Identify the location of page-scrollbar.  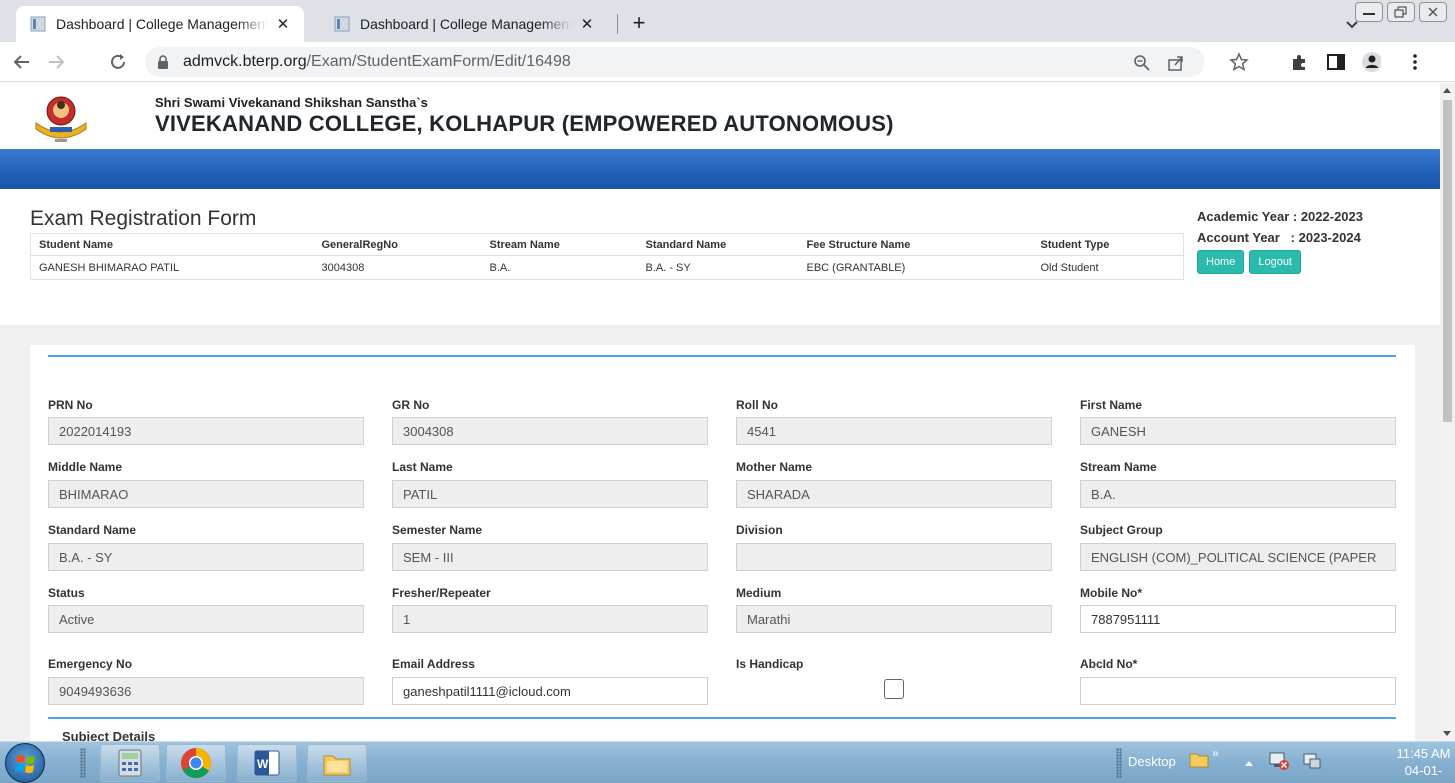
(1447, 412).